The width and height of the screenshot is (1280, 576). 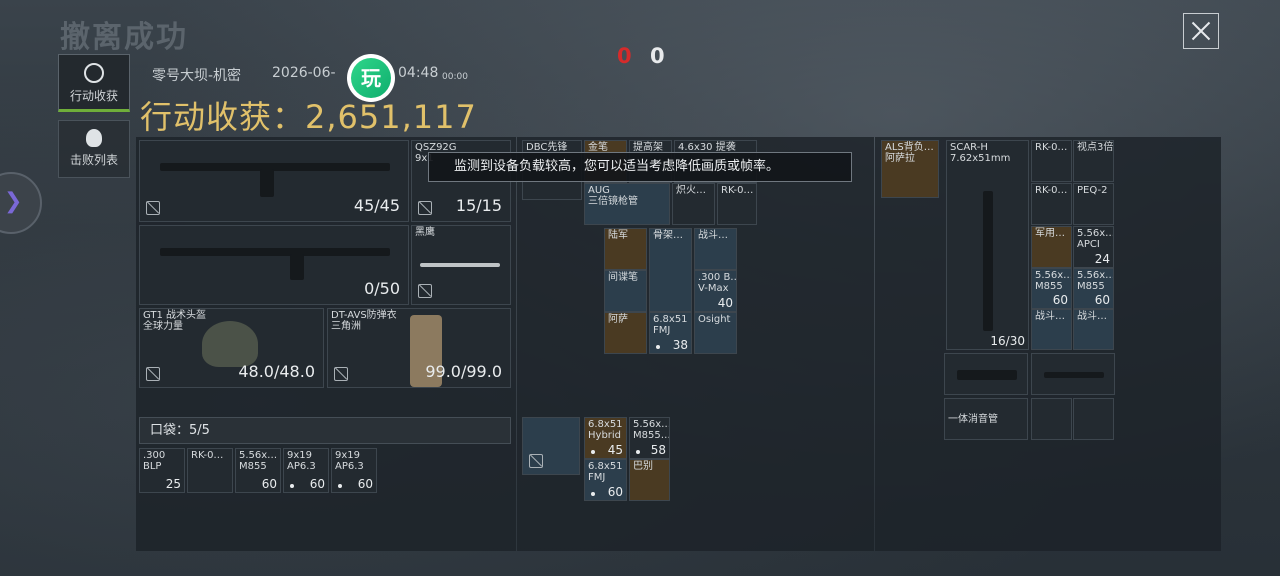 What do you see at coordinates (162, 470) in the screenshot?
I see `pocket-item: .300 BLP 25` at bounding box center [162, 470].